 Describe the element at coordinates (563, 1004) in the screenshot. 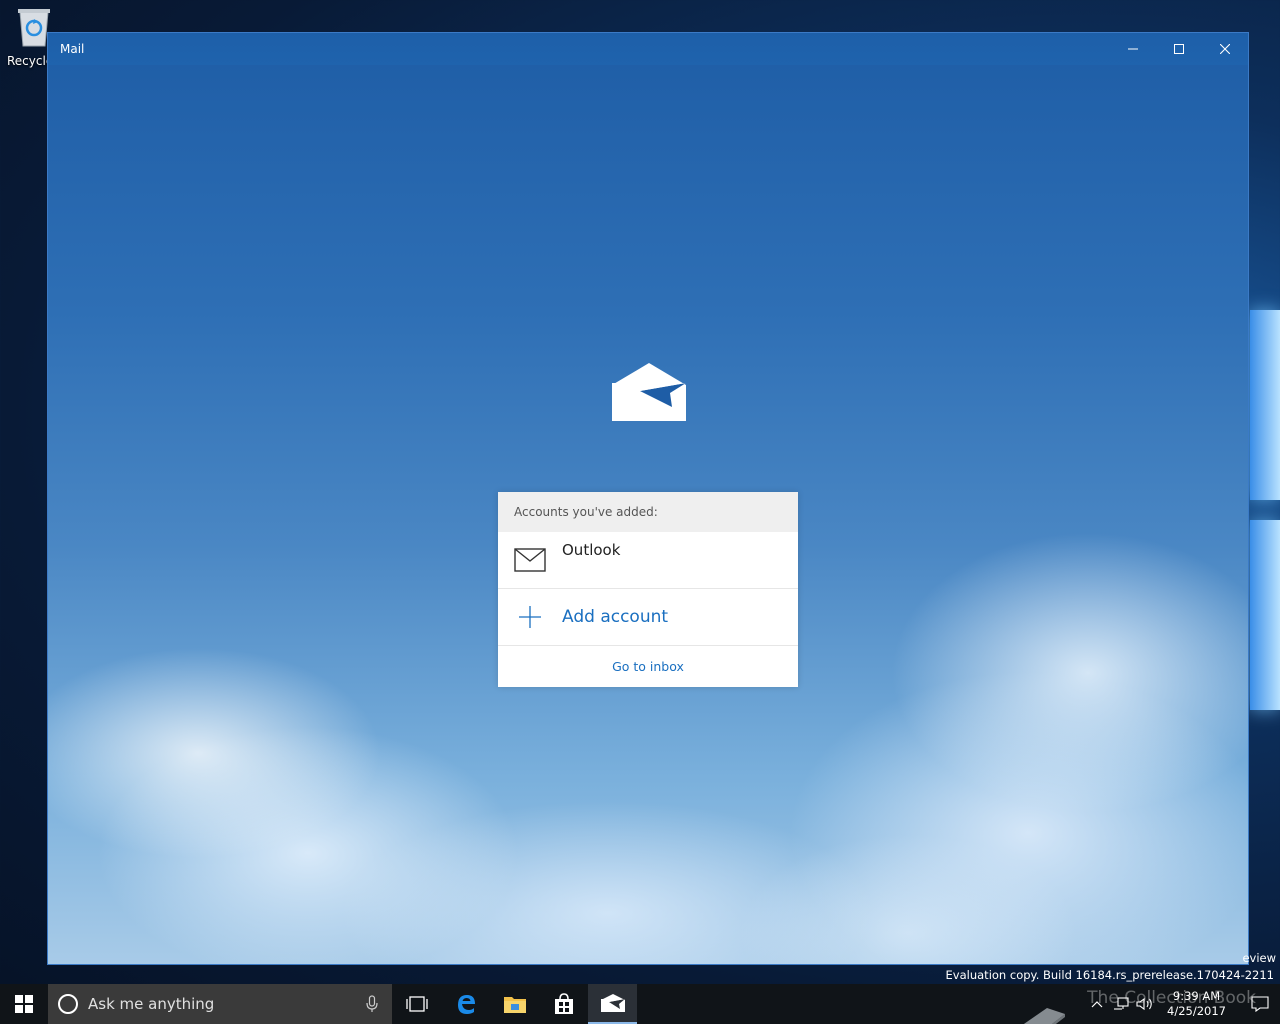

I see `store-icon` at that location.